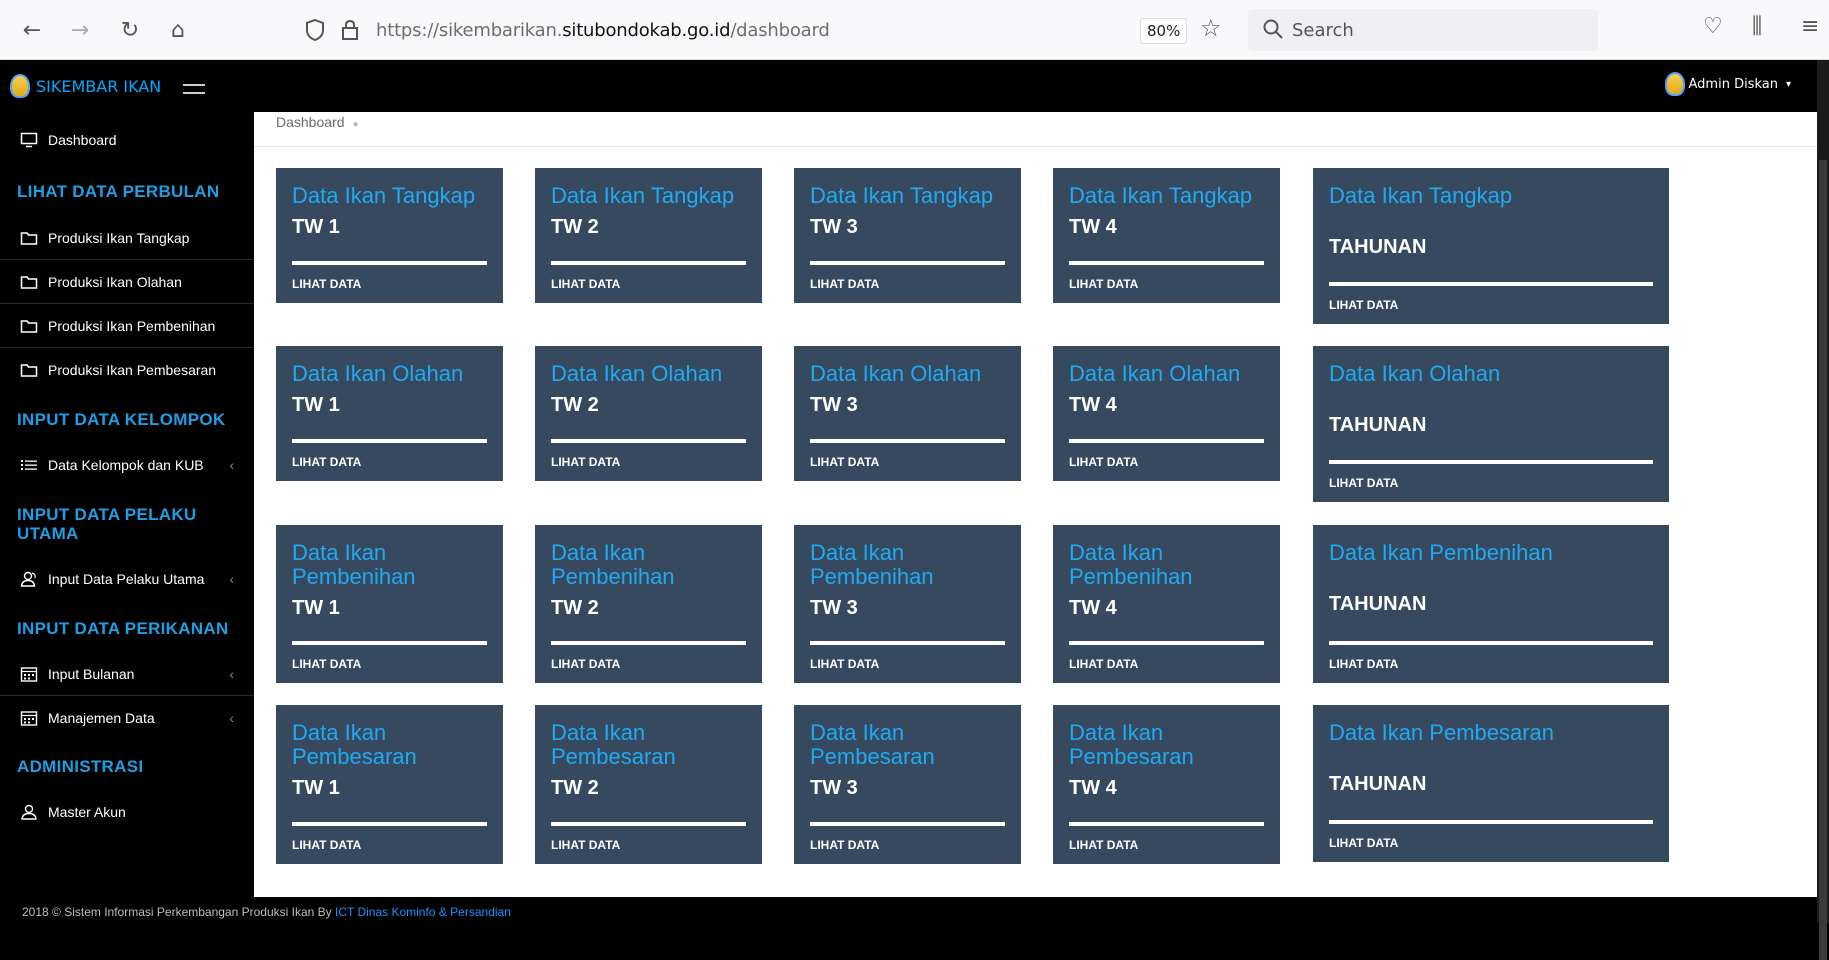 The width and height of the screenshot is (1829, 960). I want to click on back-icon: ←, so click(32, 30).